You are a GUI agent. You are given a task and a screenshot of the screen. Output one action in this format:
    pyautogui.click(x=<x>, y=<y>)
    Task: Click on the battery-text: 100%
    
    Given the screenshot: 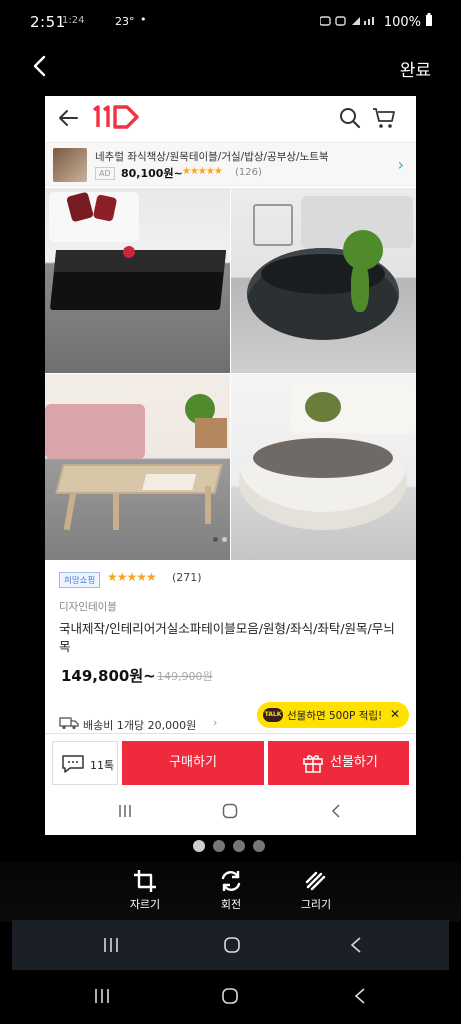 What is the action you would take?
    pyautogui.click(x=402, y=22)
    